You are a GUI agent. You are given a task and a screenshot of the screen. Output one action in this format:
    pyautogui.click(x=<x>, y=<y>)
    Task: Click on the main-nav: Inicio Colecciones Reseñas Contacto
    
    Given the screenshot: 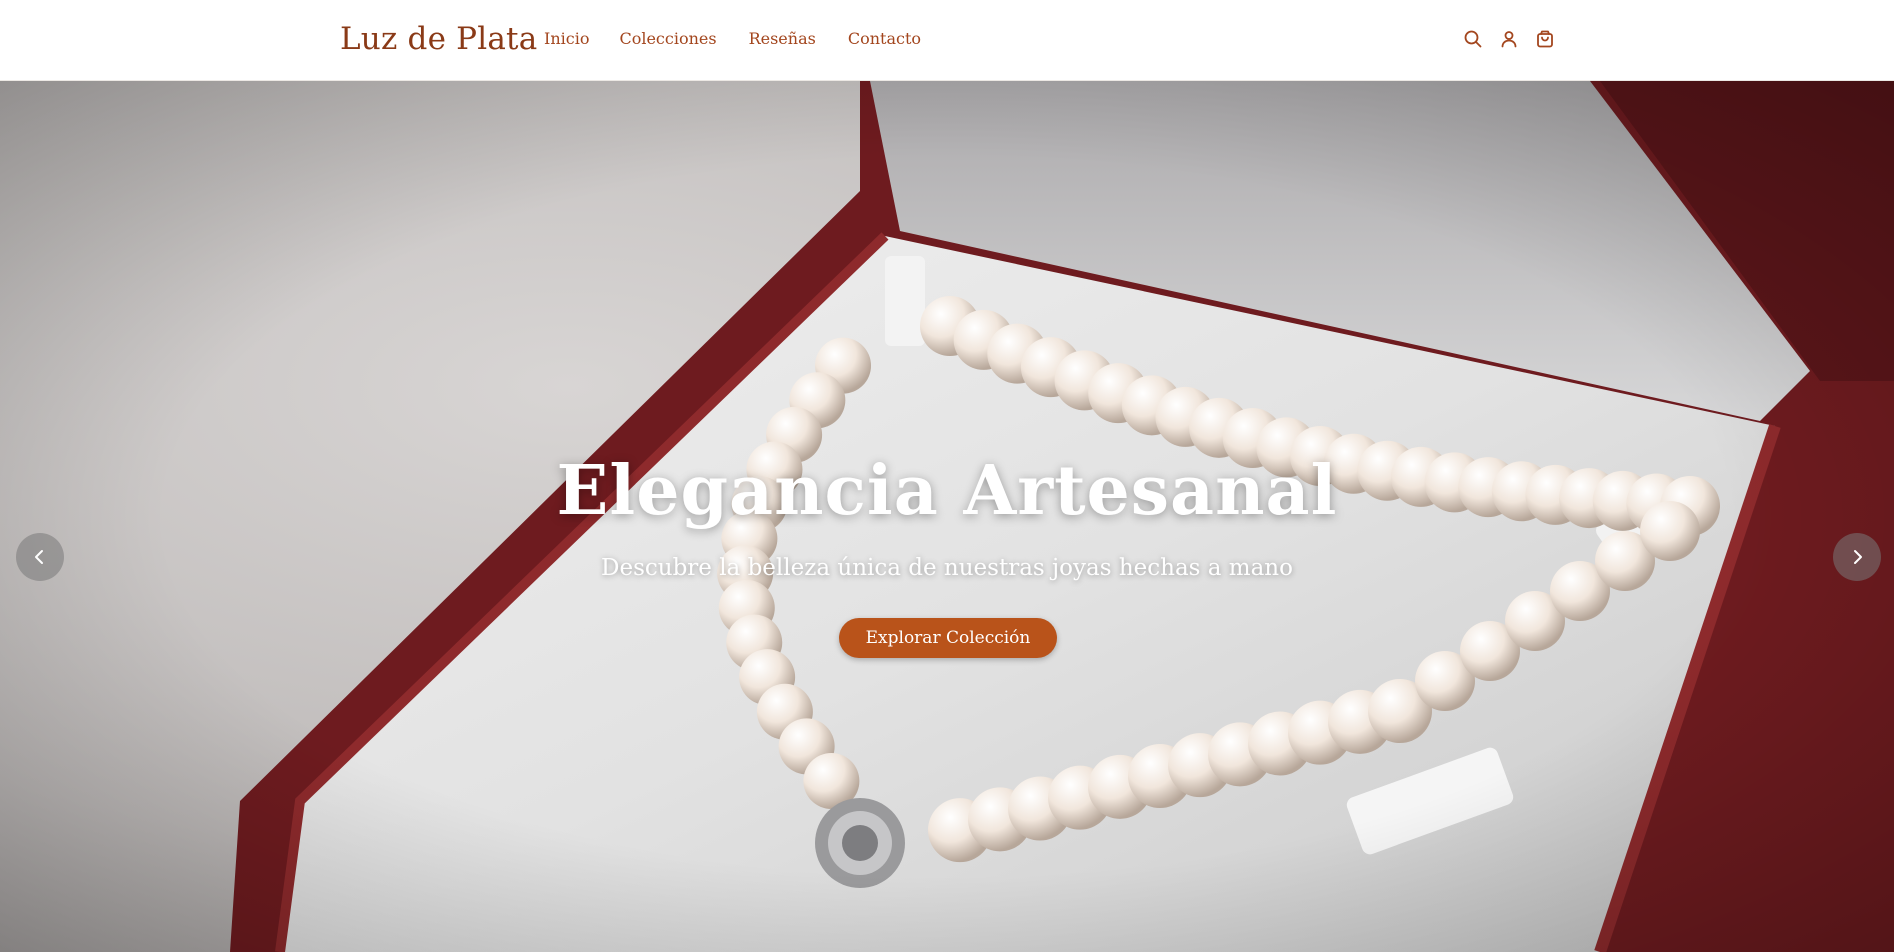 What is the action you would take?
    pyautogui.click(x=732, y=39)
    